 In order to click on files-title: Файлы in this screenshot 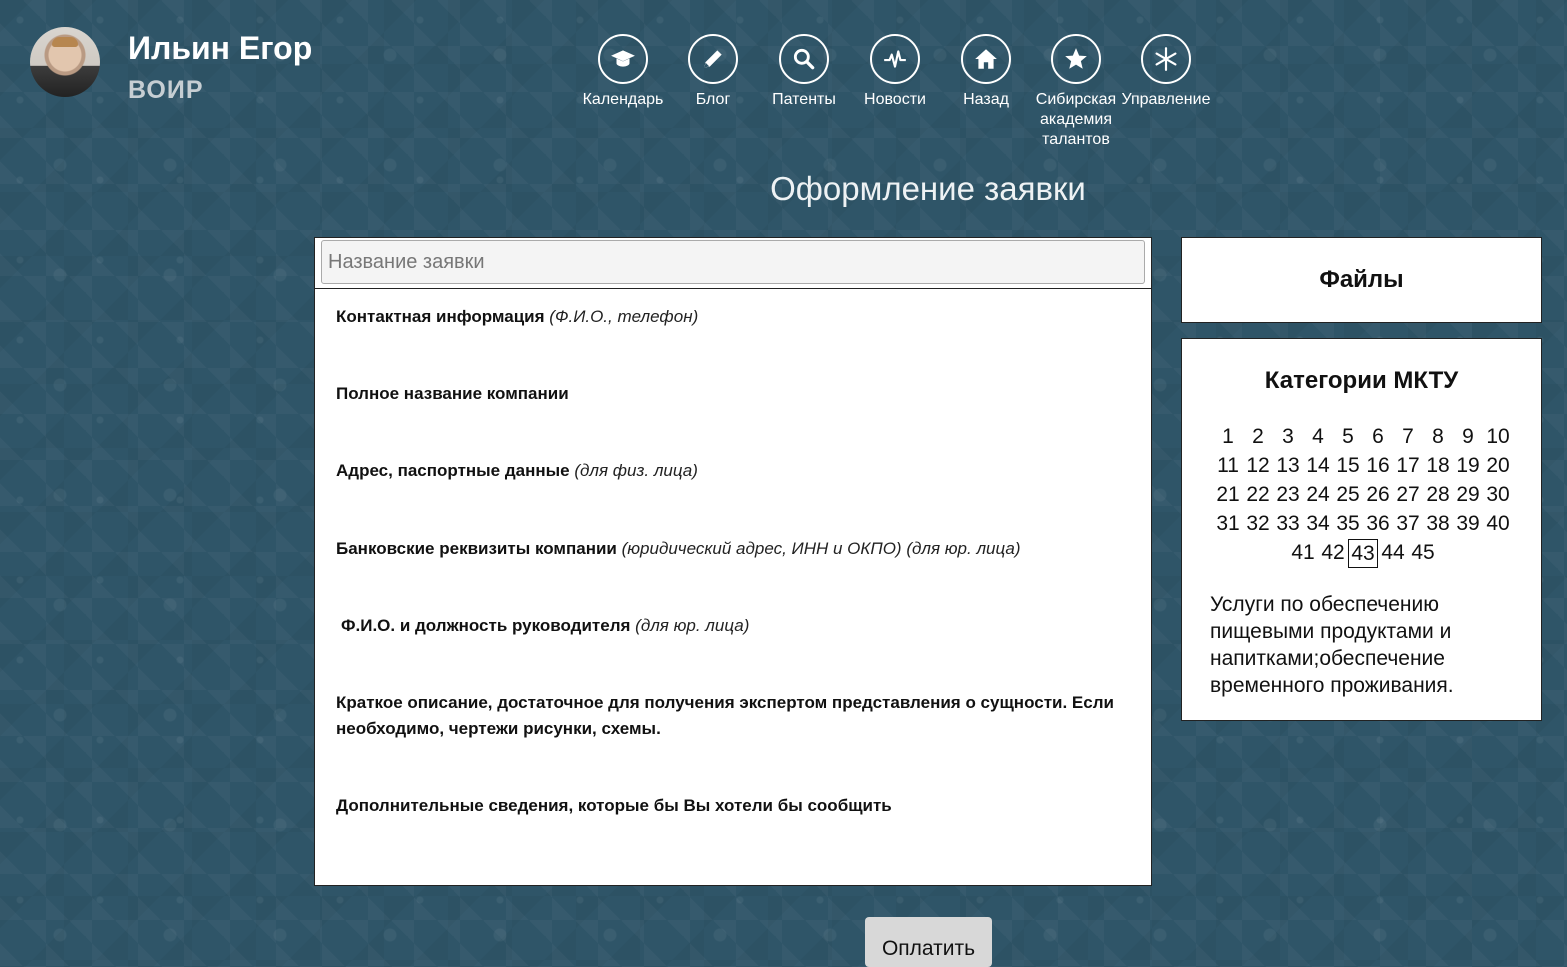, I will do `click(1361, 279)`.